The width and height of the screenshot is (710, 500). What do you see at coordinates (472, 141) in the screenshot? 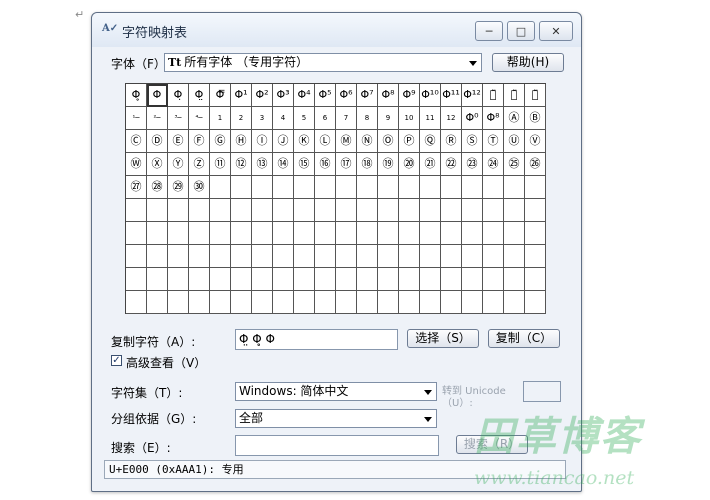
I see `char-cell: Ⓢ` at bounding box center [472, 141].